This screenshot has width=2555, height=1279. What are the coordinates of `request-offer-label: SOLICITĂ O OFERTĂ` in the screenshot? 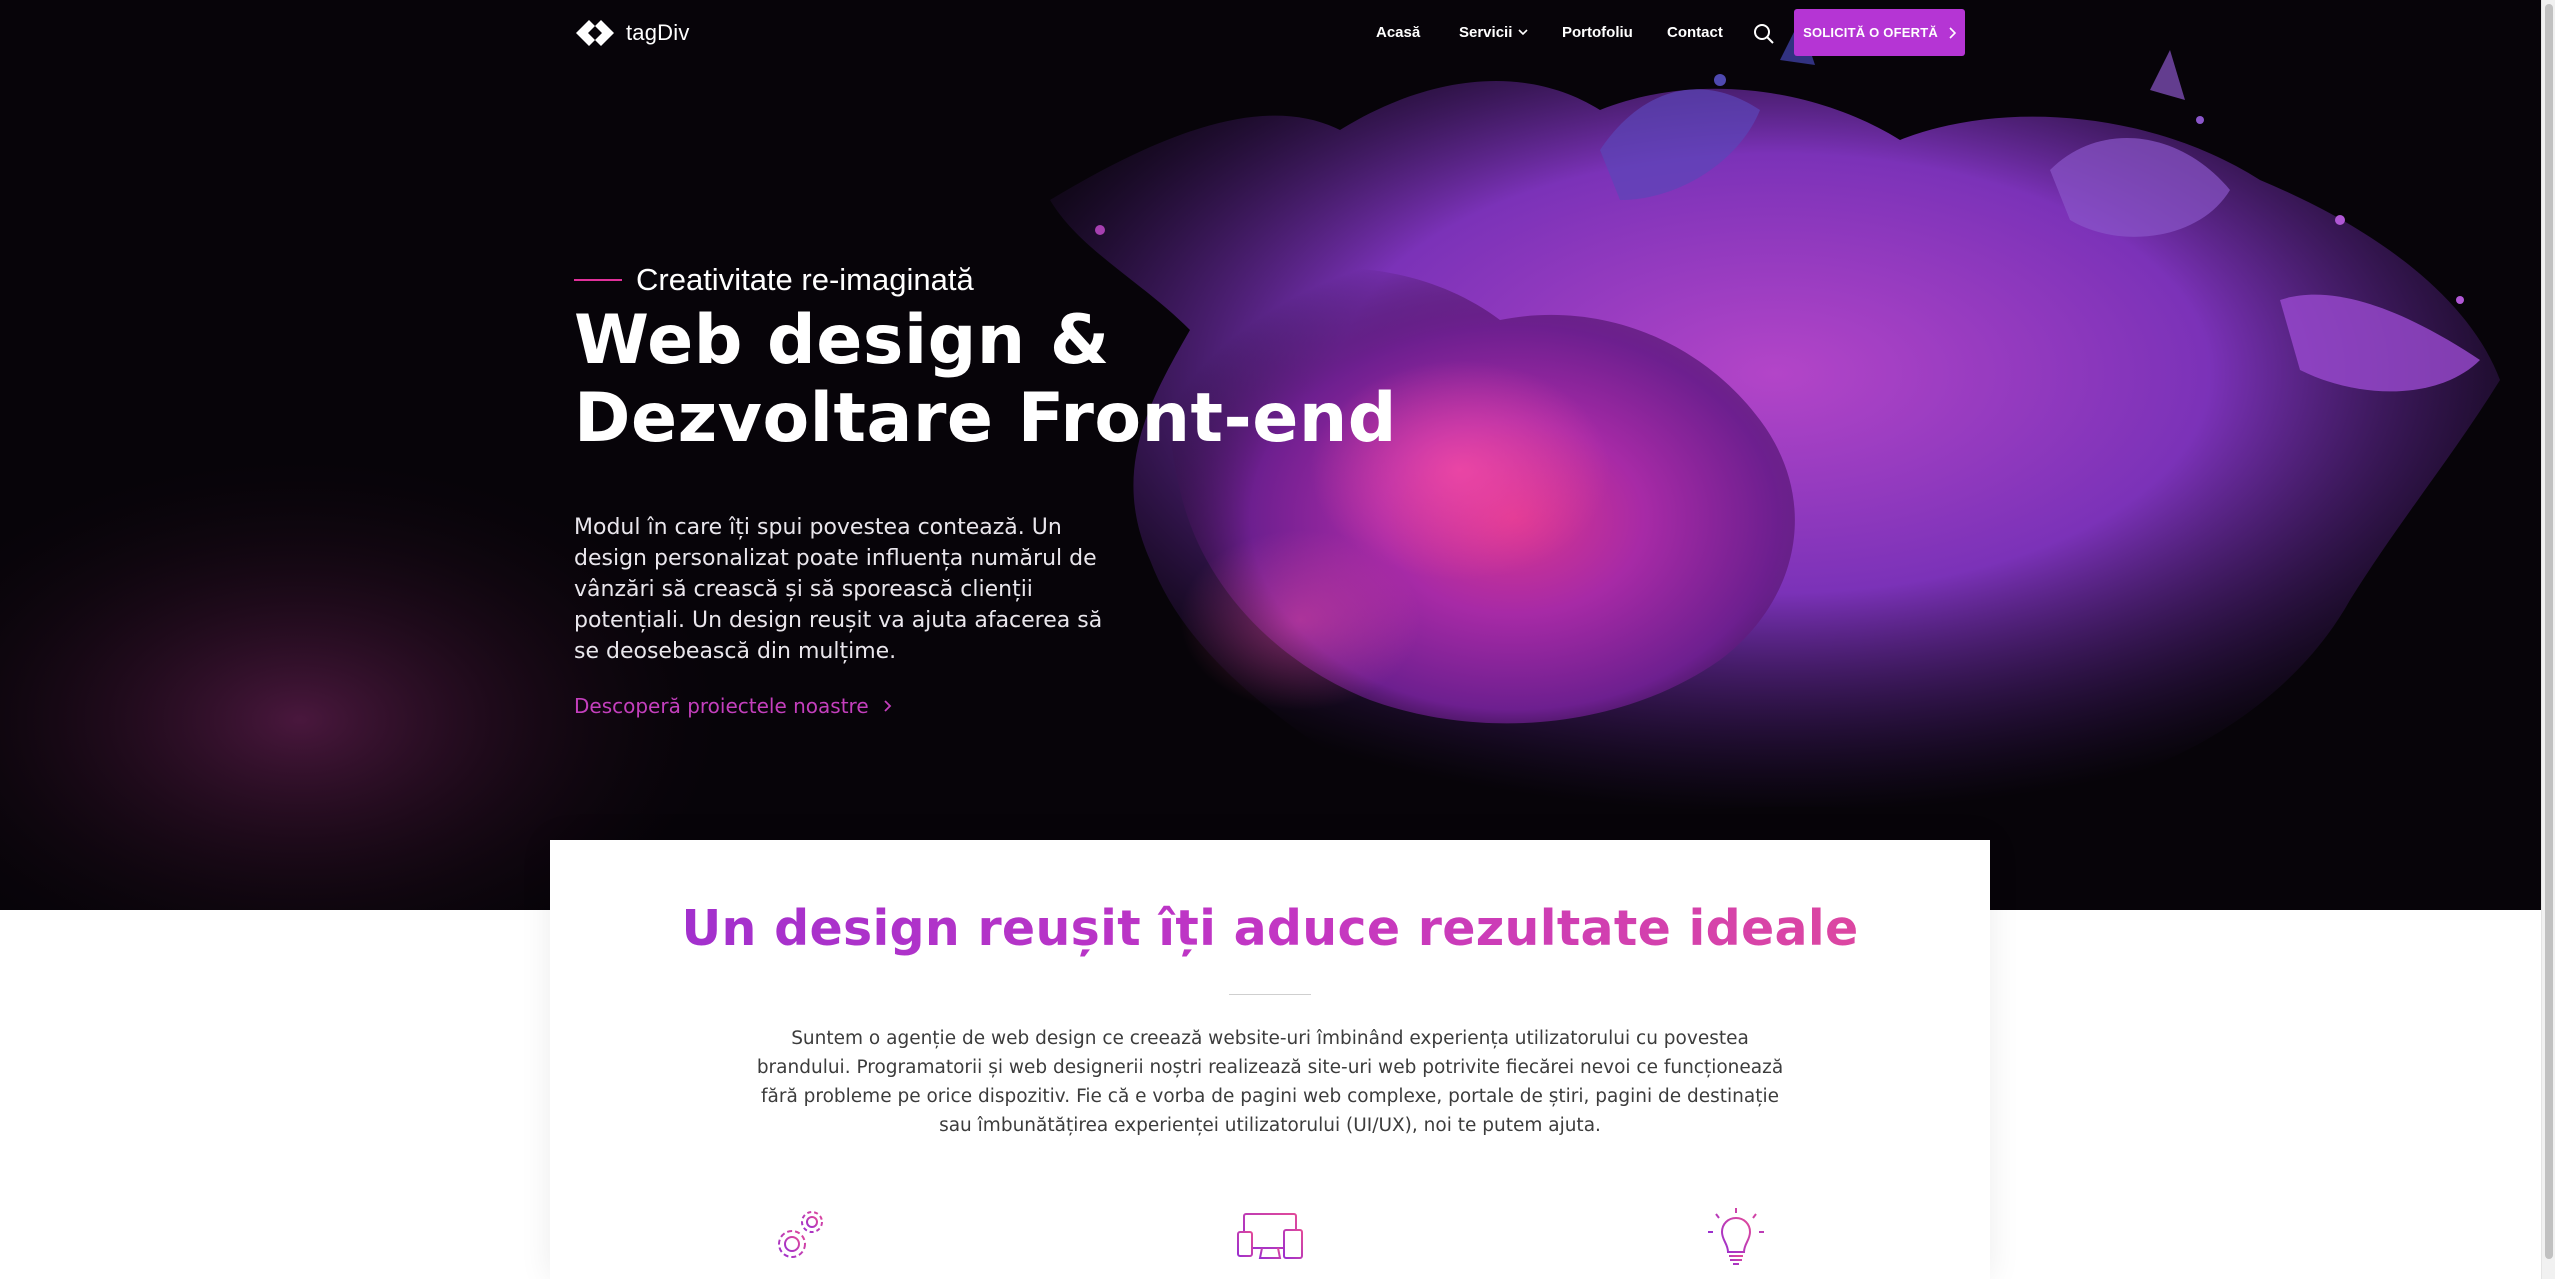 It's located at (1870, 32).